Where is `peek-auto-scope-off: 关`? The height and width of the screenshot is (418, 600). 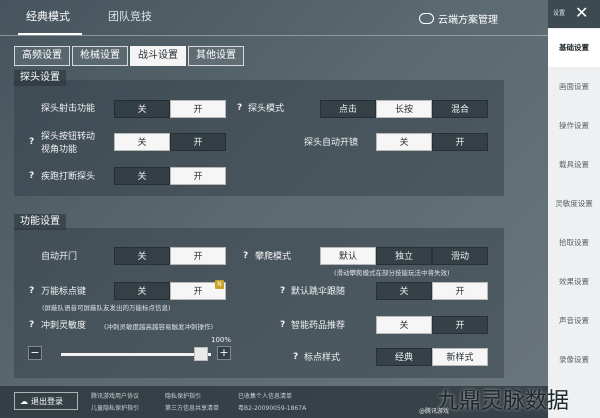 peek-auto-scope-off: 关 is located at coordinates (404, 142).